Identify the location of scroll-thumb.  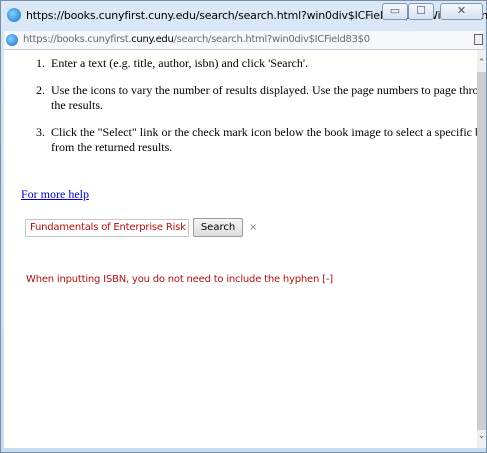
(481, 251).